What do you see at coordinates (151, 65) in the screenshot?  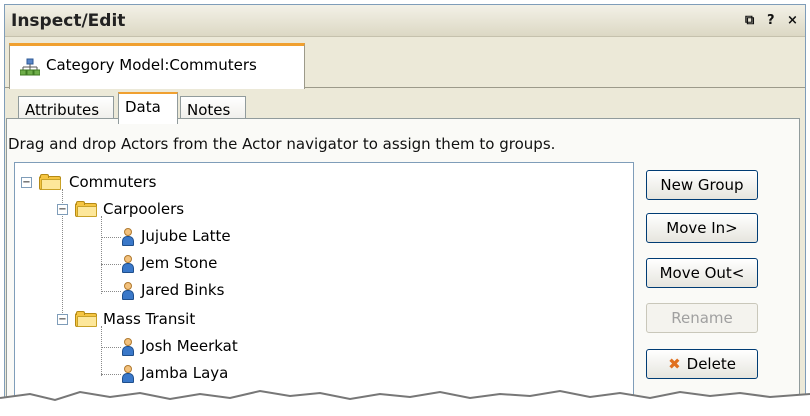 I see `doc-tab-label: Category Model:Commuters` at bounding box center [151, 65].